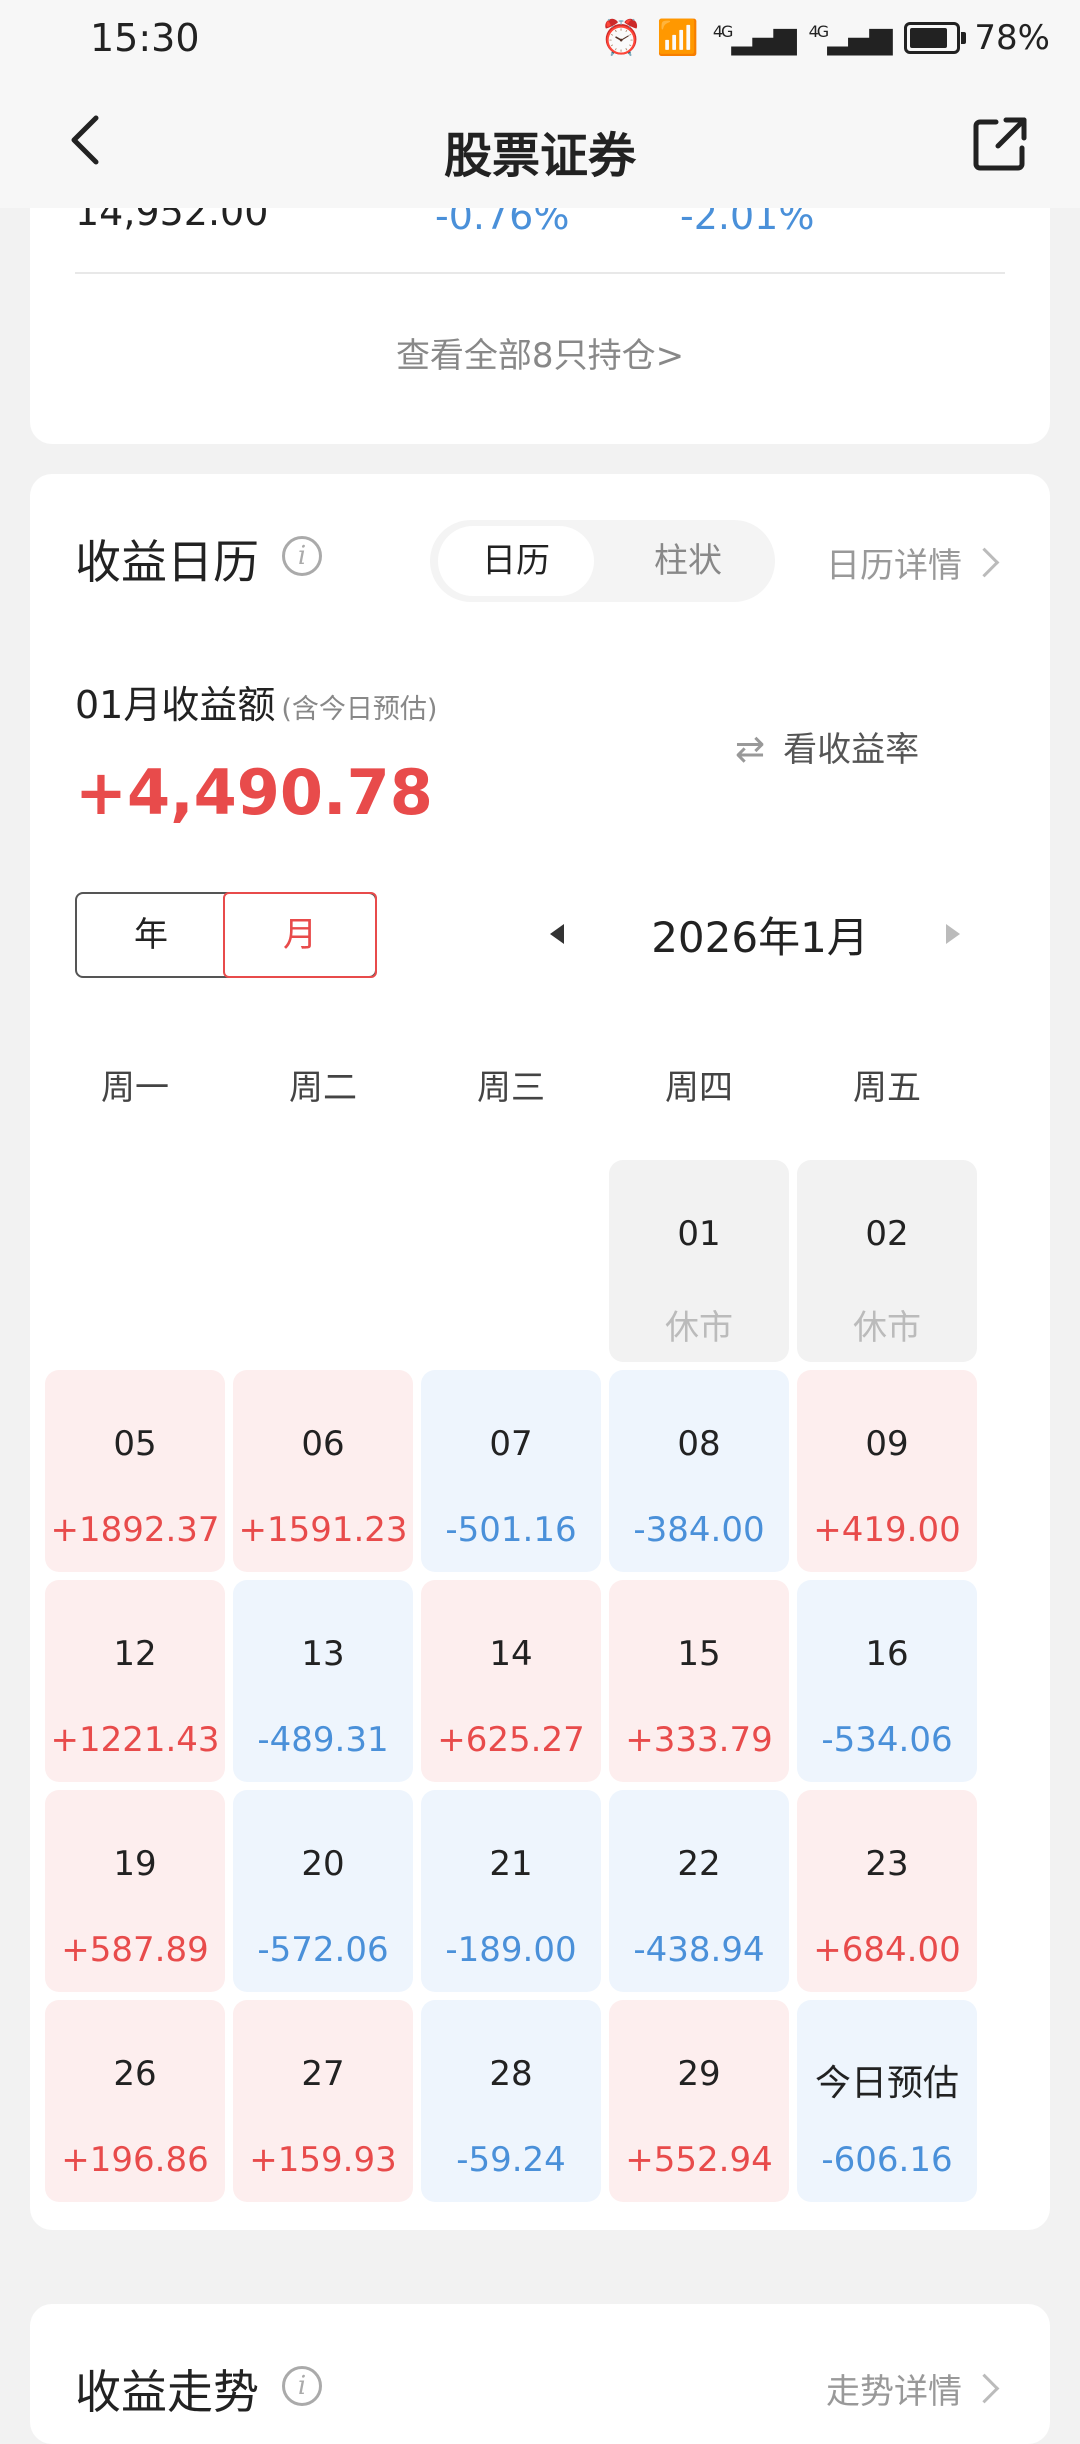 This screenshot has height=2444, width=1080. I want to click on tab-bar-chart: 柱状, so click(688, 561).